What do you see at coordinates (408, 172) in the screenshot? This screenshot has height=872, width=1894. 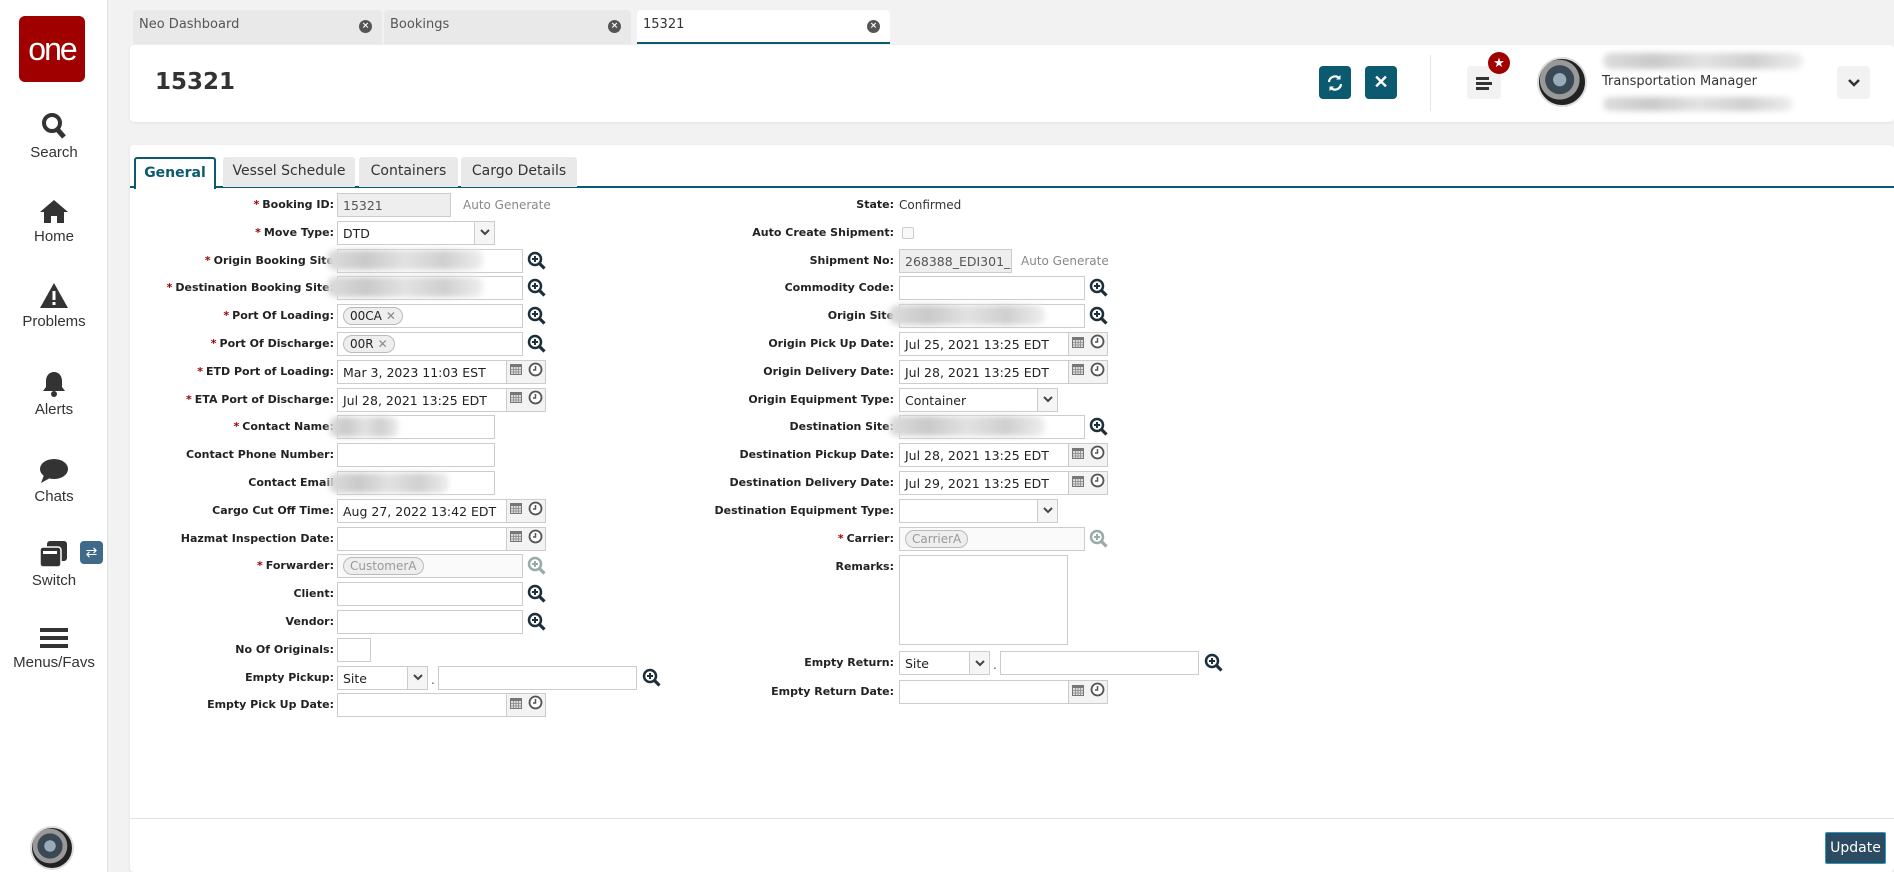 I see `tab-containers: Containers` at bounding box center [408, 172].